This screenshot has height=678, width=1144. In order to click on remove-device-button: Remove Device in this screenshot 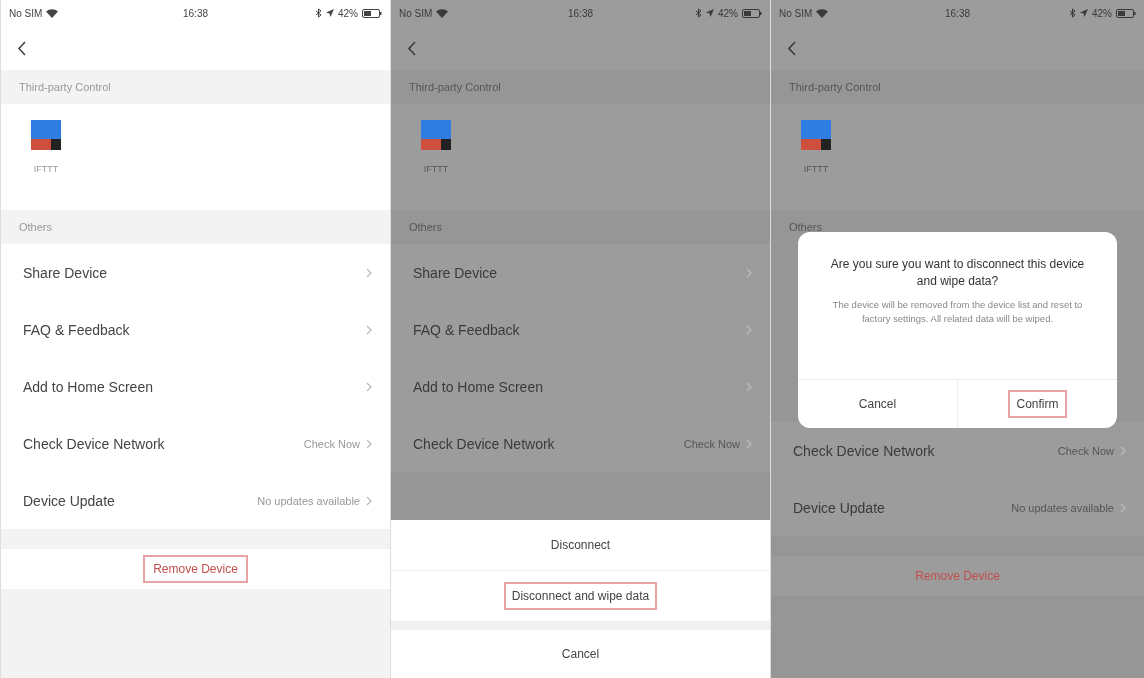, I will do `click(195, 569)`.